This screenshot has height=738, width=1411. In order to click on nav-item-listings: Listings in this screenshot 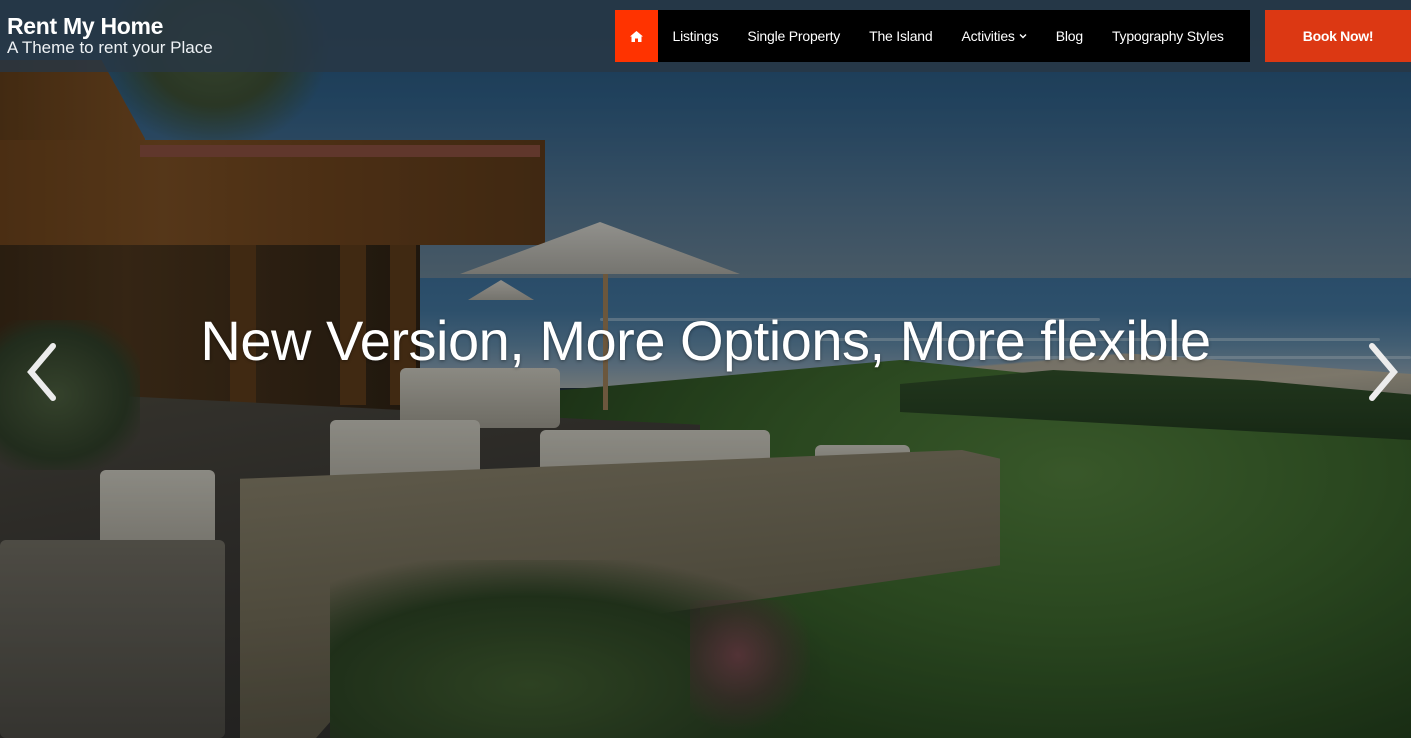, I will do `click(695, 36)`.